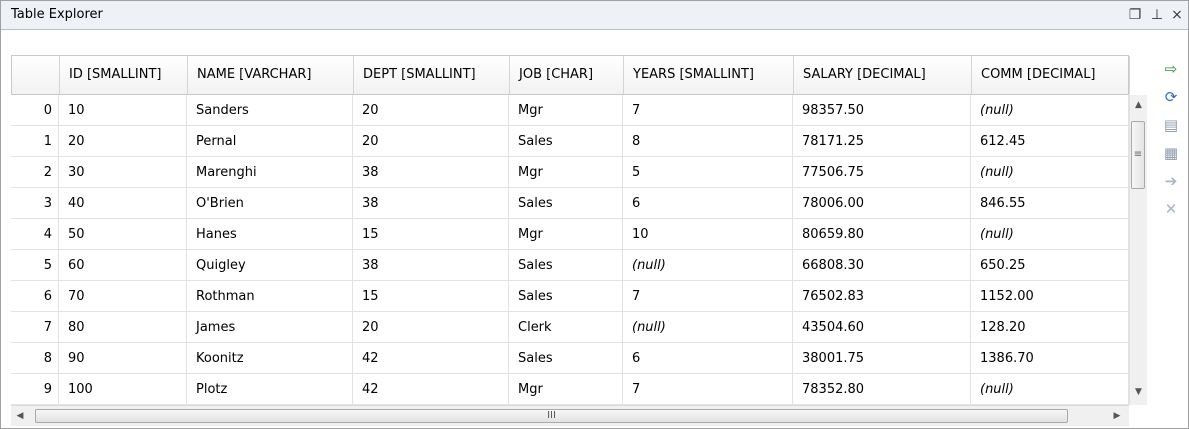 The image size is (1189, 429). What do you see at coordinates (1138, 105) in the screenshot?
I see `scroll-up-icon: ▲` at bounding box center [1138, 105].